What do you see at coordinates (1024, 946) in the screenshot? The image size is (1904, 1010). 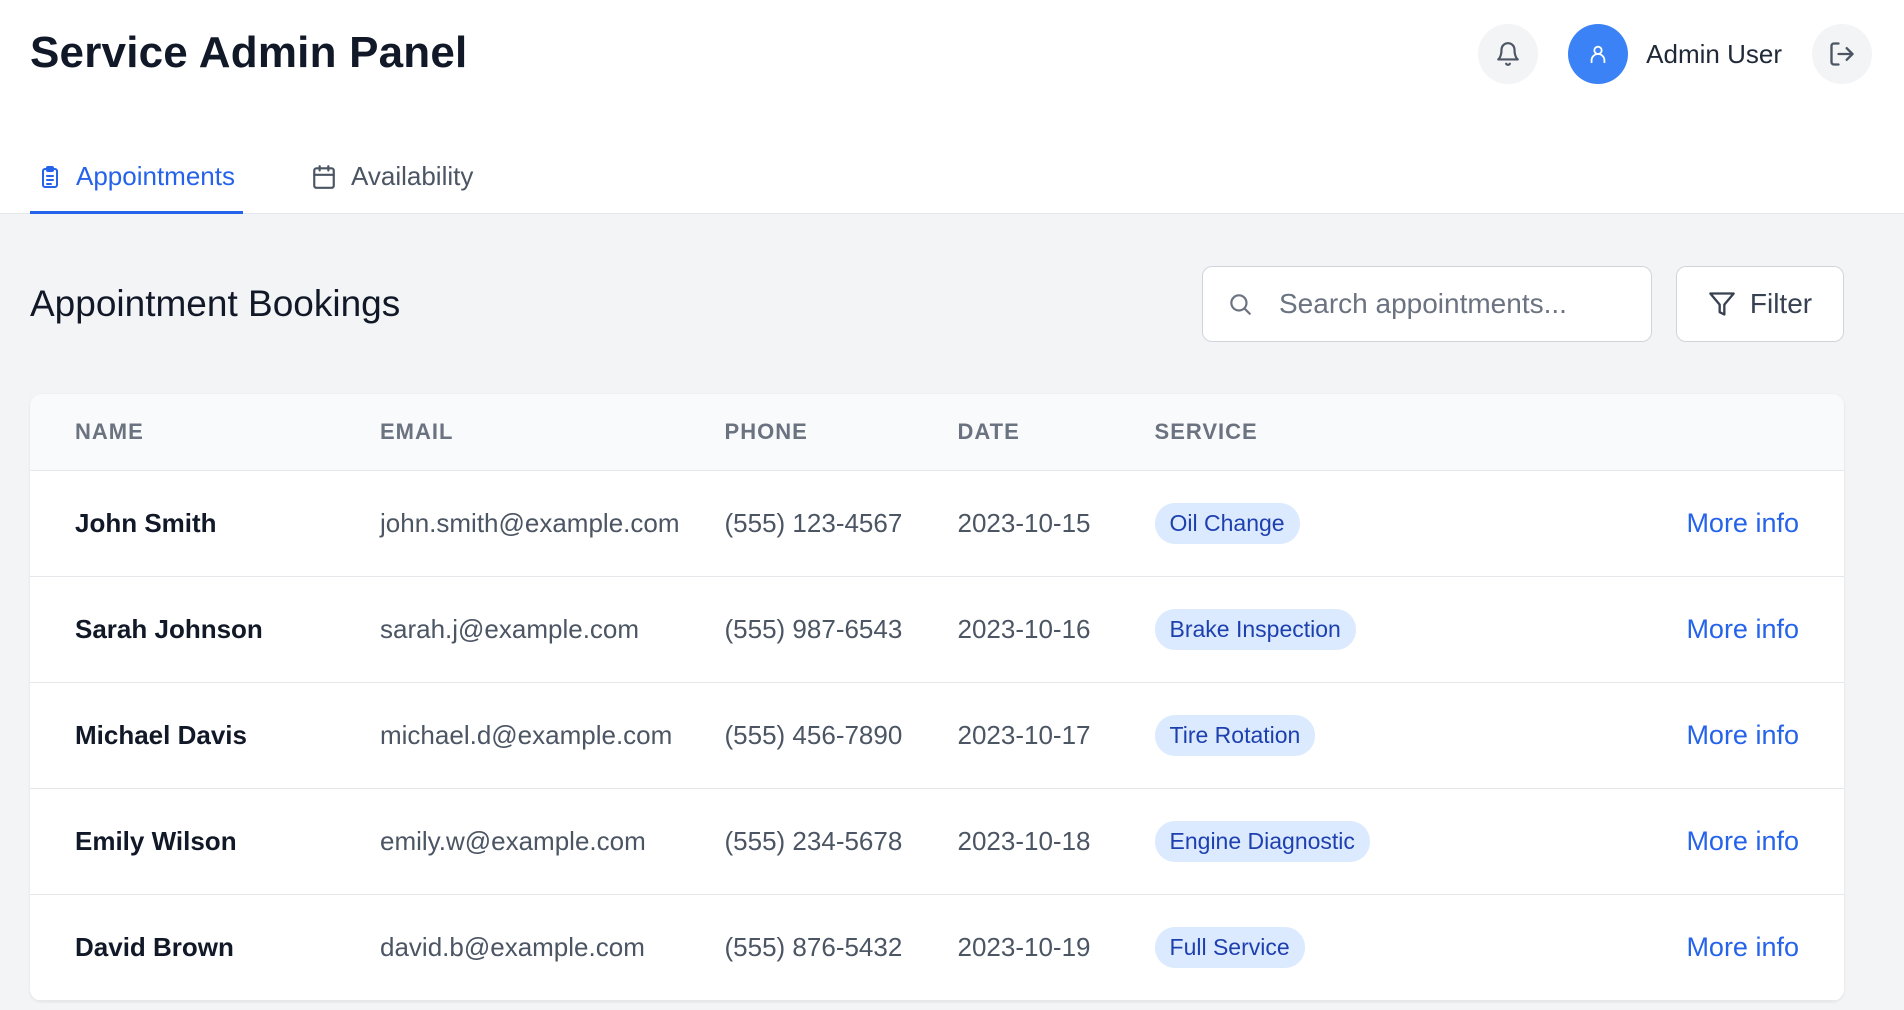 I see `cell-date: 2023-10-19` at bounding box center [1024, 946].